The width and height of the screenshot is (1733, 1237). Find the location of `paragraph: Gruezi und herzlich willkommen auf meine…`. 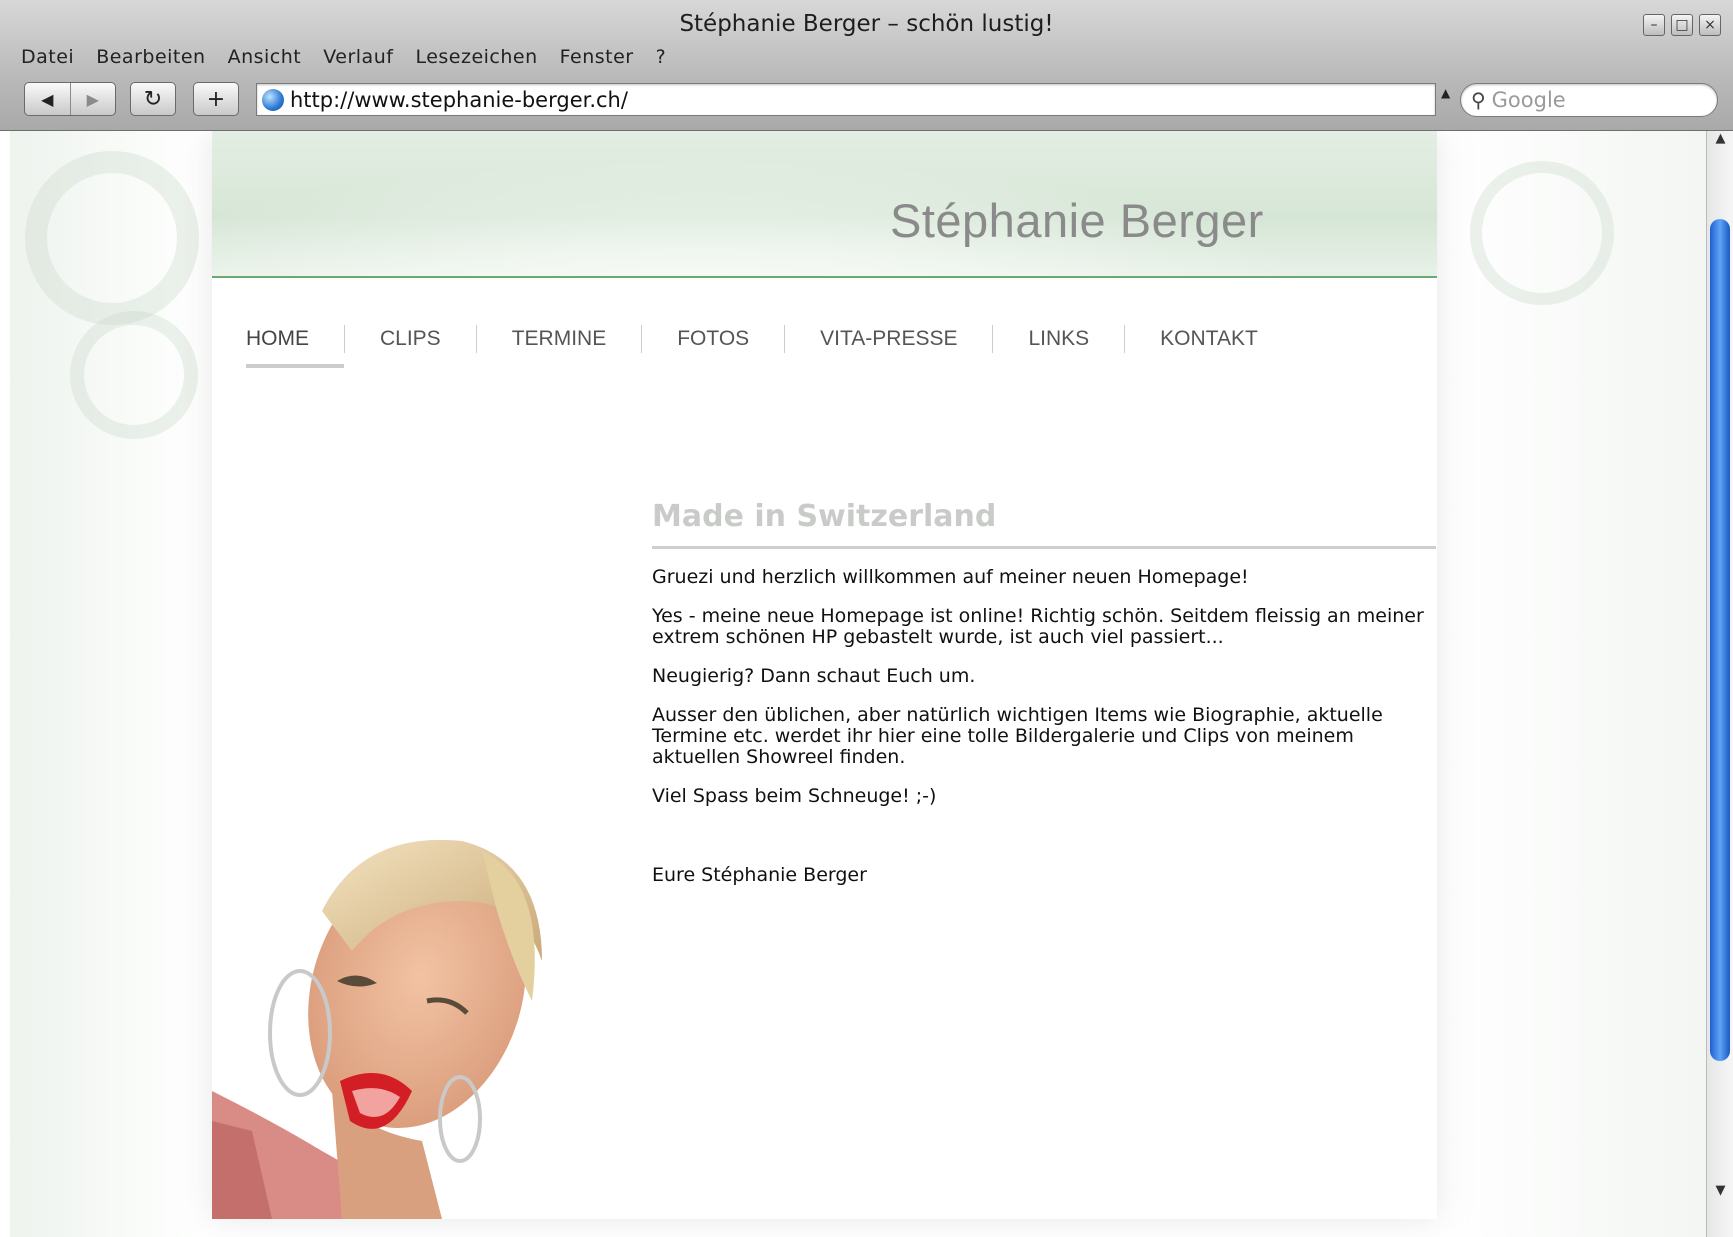

paragraph: Gruezi und herzlich willkommen auf meine… is located at coordinates (950, 577).